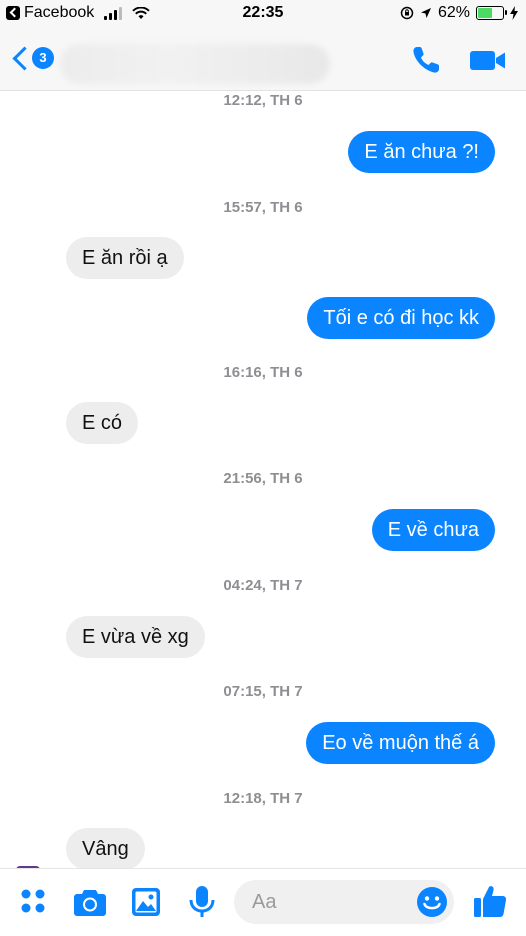  I want to click on back-button: 3, so click(34, 60).